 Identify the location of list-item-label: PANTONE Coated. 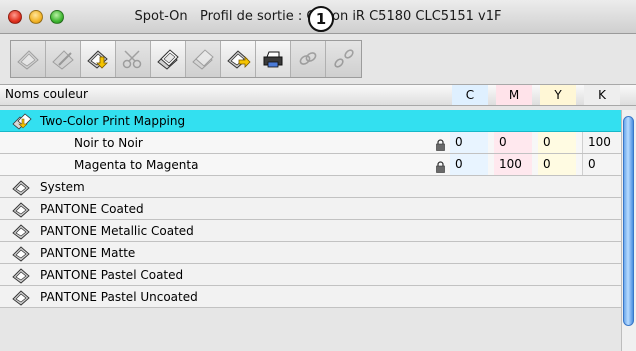
(92, 209).